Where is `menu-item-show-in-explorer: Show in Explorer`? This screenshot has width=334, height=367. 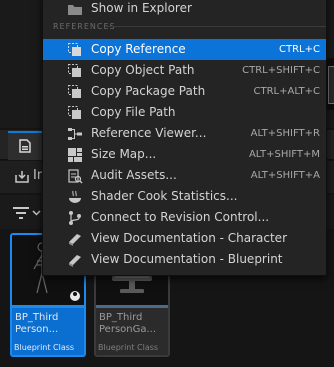
menu-item-show-in-explorer: Show in Explorer is located at coordinates (184, 9).